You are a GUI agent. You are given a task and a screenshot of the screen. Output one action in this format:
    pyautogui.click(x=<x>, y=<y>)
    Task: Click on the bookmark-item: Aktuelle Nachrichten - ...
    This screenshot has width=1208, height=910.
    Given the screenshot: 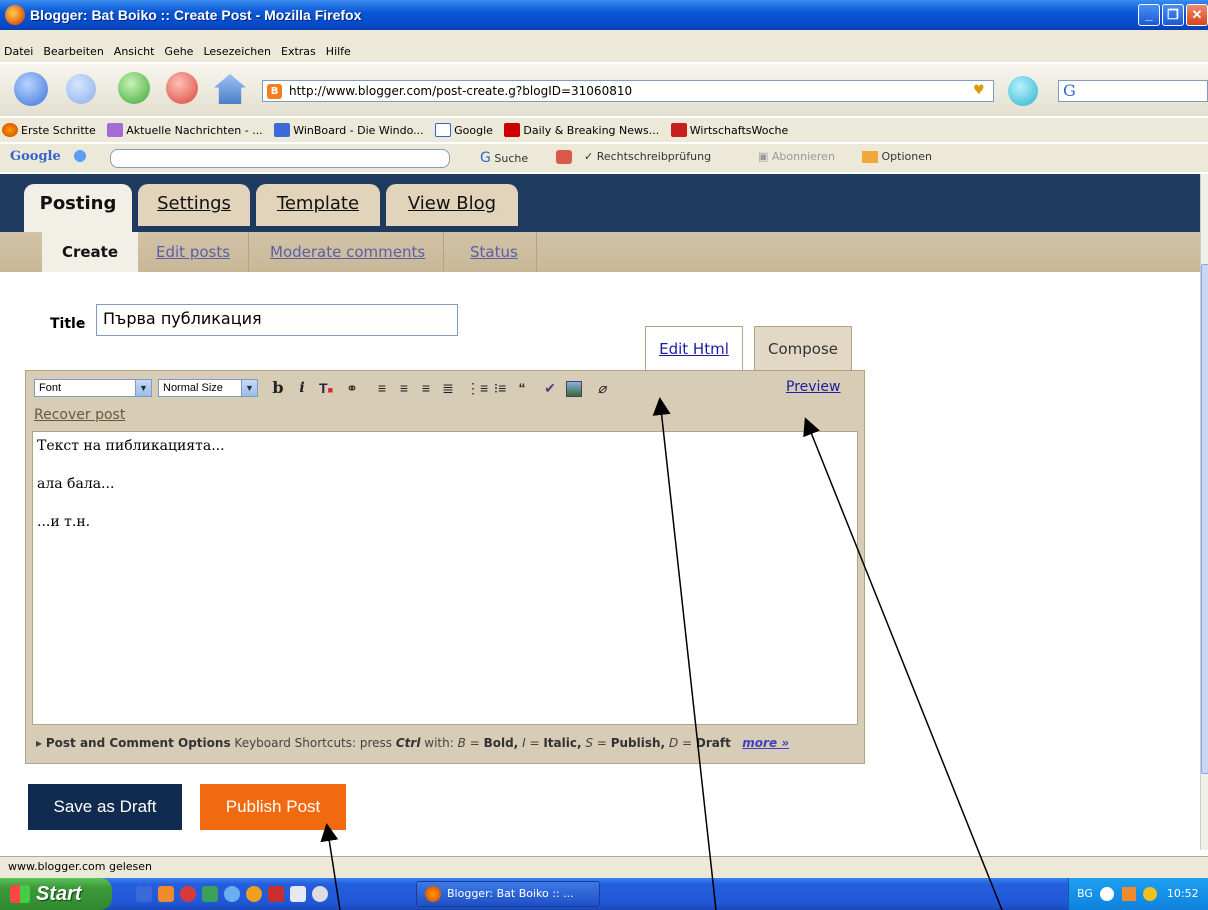 What is the action you would take?
    pyautogui.click(x=184, y=130)
    